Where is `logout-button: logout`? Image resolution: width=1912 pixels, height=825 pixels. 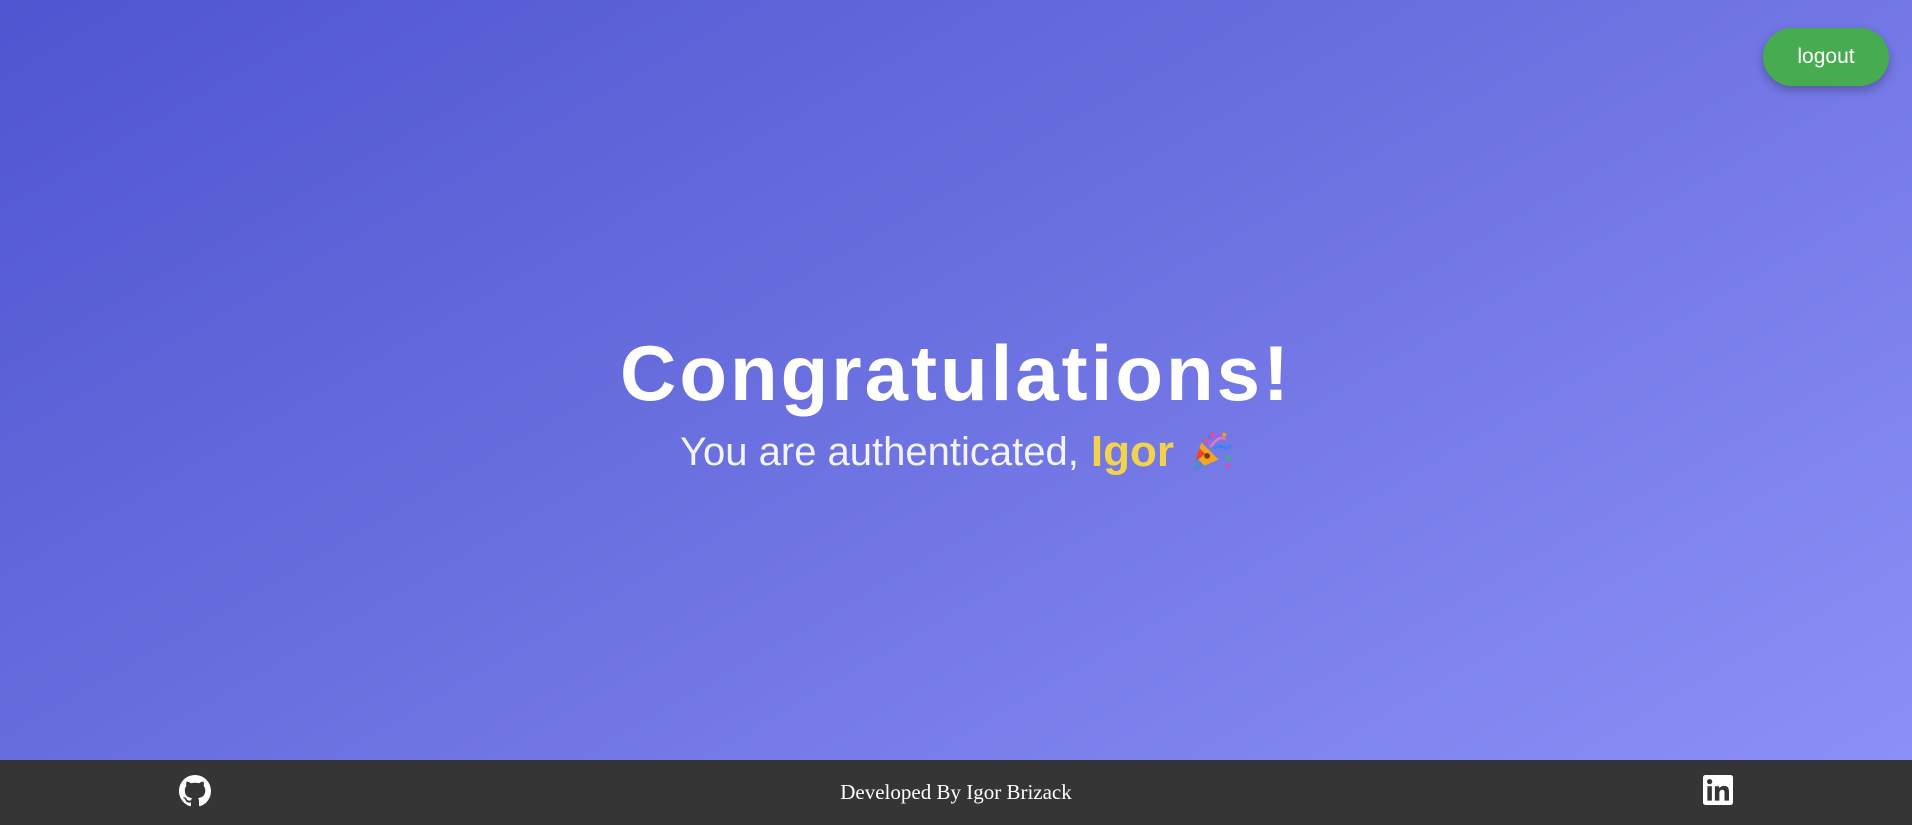
logout-button: logout is located at coordinates (1826, 57).